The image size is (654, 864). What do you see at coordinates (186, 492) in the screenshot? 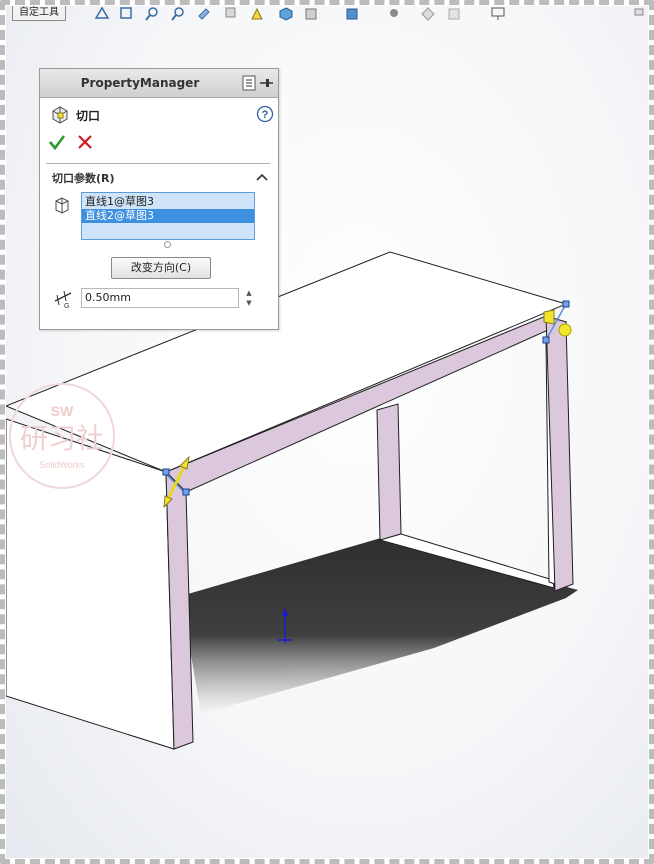
I see `rip-endpoint-left-bottom` at bounding box center [186, 492].